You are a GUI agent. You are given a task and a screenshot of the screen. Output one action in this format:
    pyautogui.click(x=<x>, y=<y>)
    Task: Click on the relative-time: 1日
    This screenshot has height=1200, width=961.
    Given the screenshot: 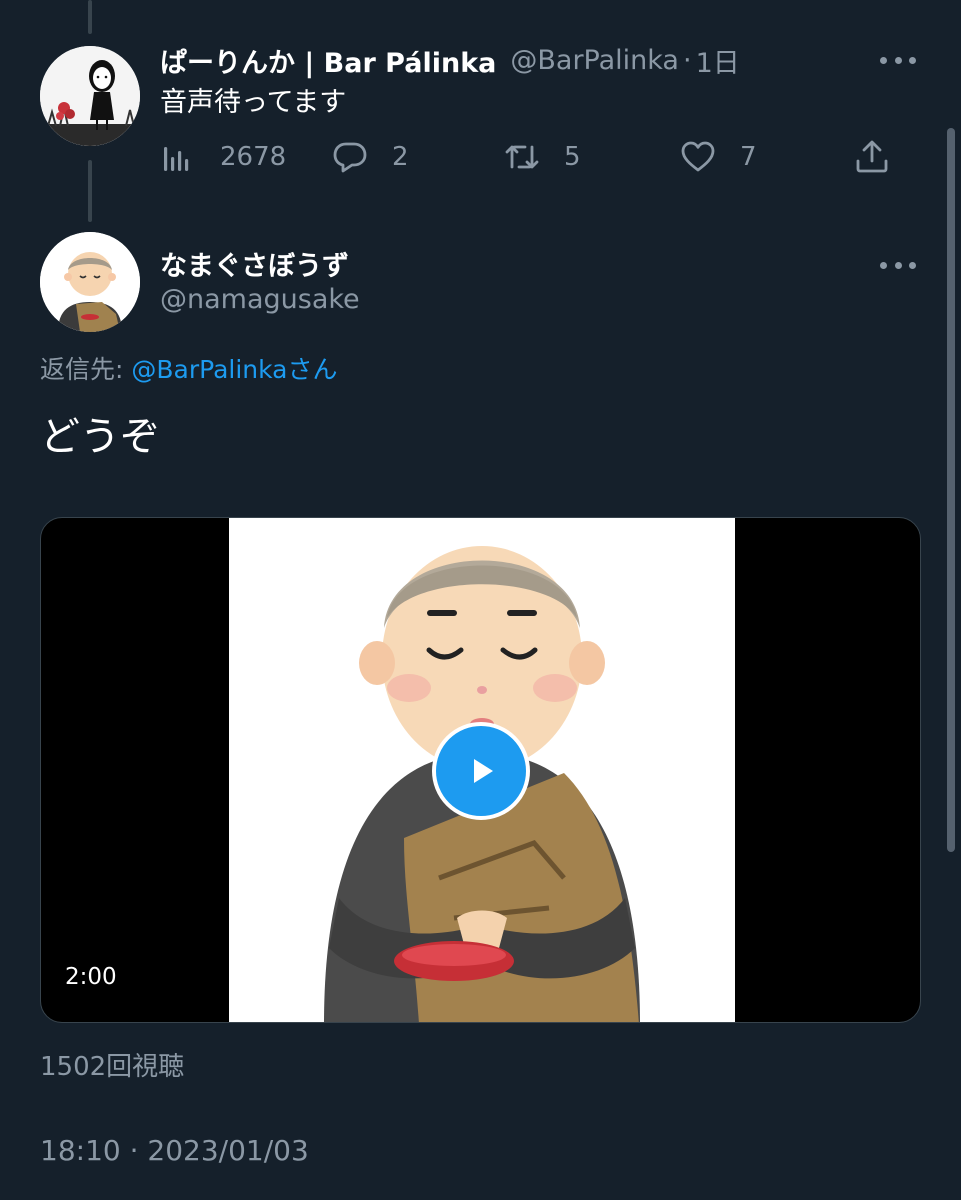 What is the action you would take?
    pyautogui.click(x=718, y=60)
    